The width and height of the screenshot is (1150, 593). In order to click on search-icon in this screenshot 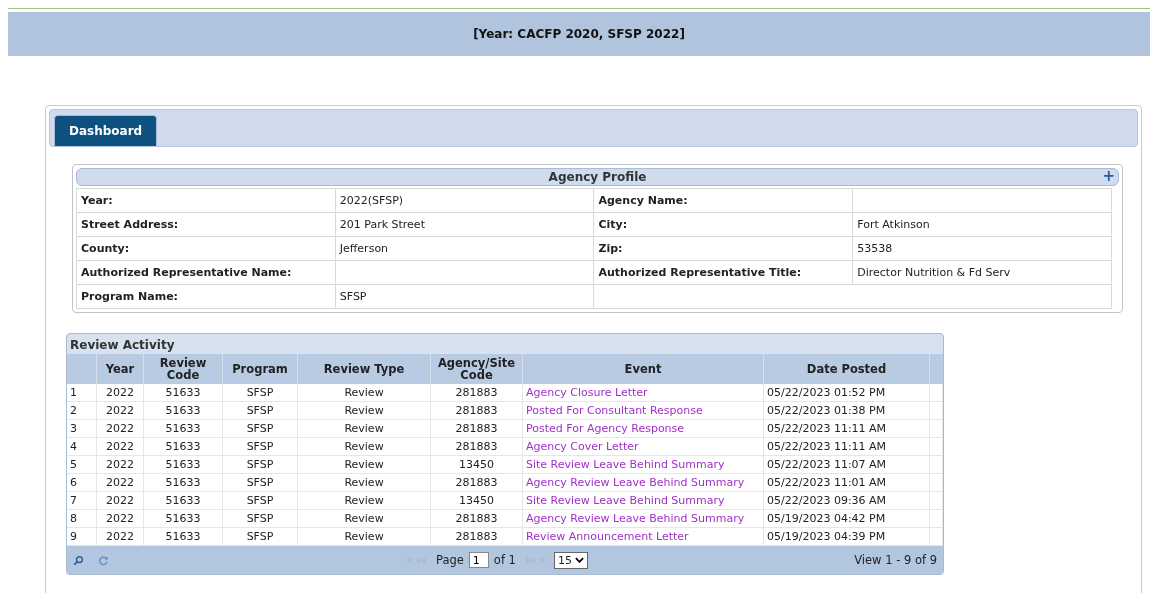, I will do `click(78, 560)`.